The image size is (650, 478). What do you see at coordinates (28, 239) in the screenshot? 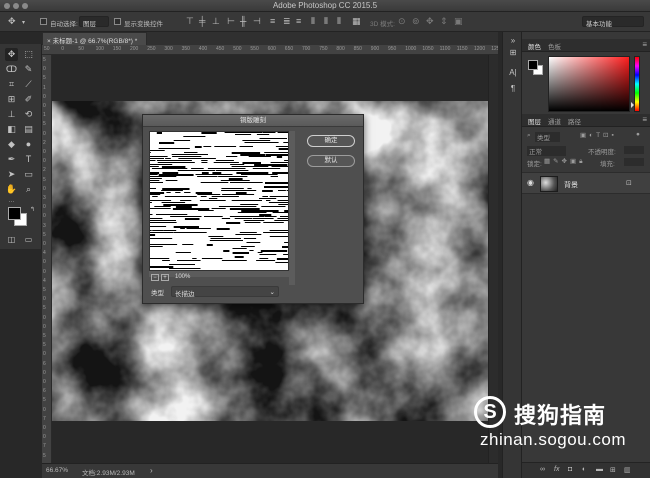
I see `screen-mode-icon: ▭` at bounding box center [28, 239].